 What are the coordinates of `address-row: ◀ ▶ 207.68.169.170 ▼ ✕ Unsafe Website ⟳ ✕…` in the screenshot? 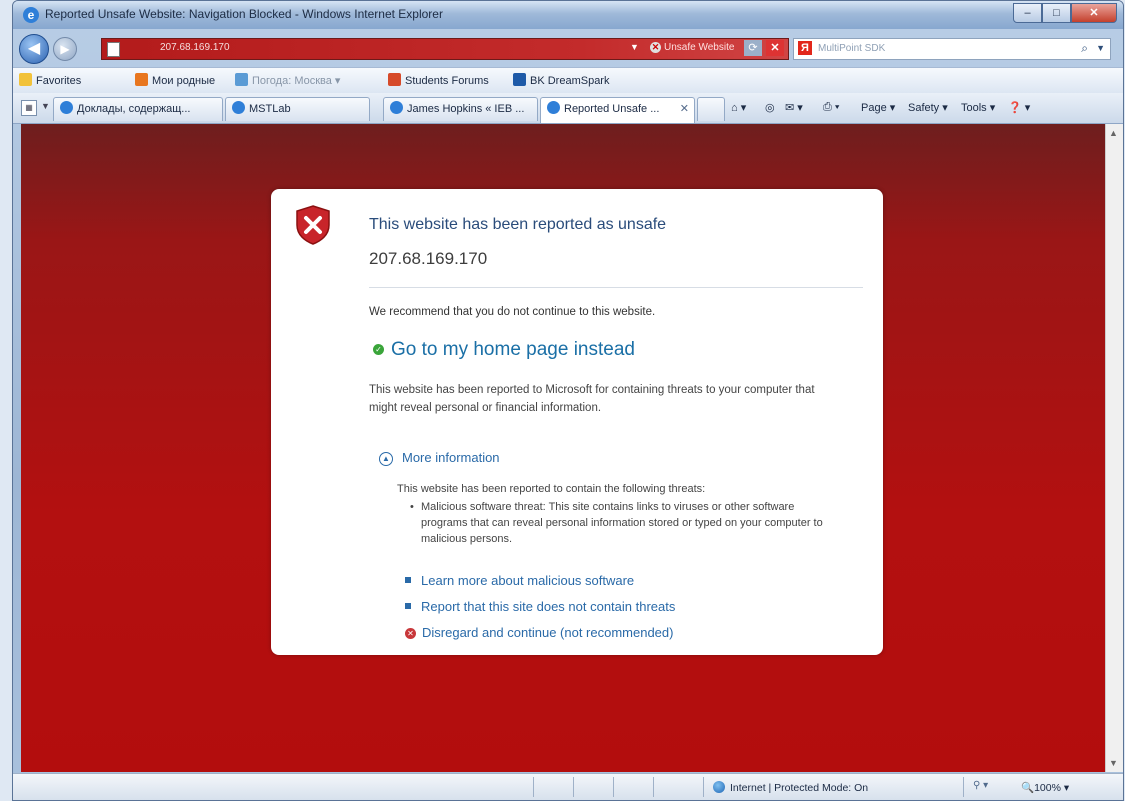 It's located at (568, 48).